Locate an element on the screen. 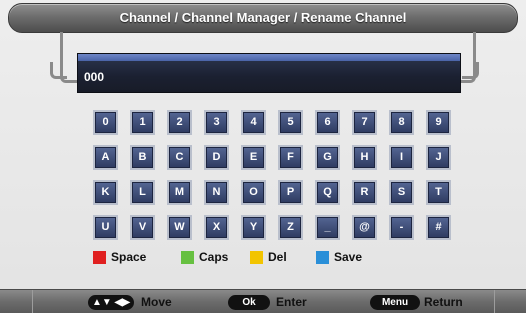  key-2-9: T is located at coordinates (438, 192).